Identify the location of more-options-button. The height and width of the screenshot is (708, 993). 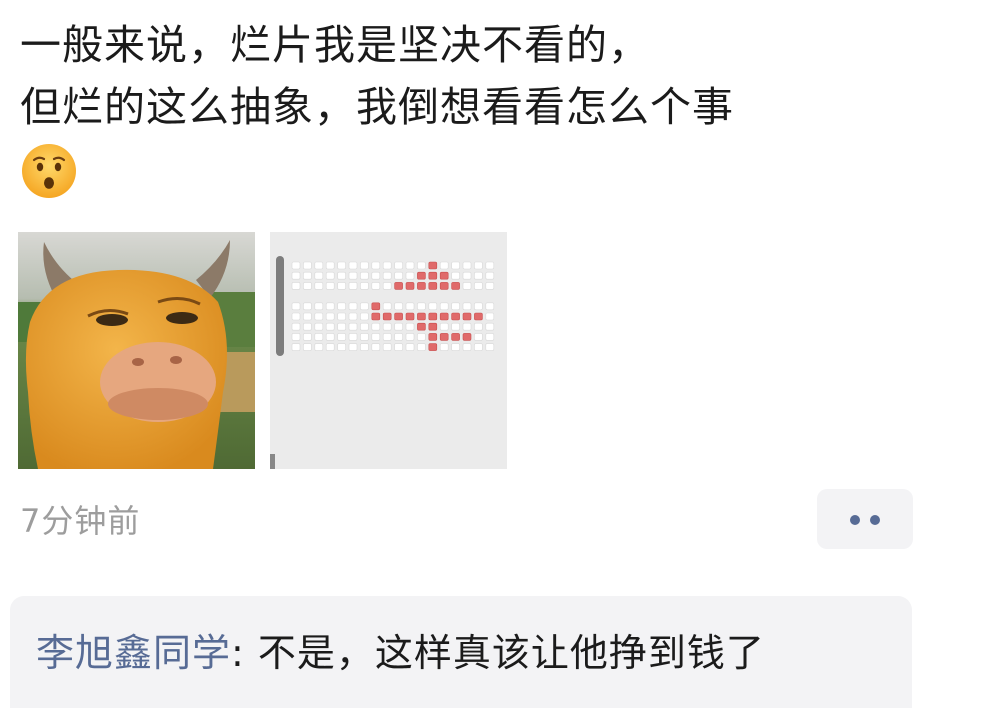
(865, 519).